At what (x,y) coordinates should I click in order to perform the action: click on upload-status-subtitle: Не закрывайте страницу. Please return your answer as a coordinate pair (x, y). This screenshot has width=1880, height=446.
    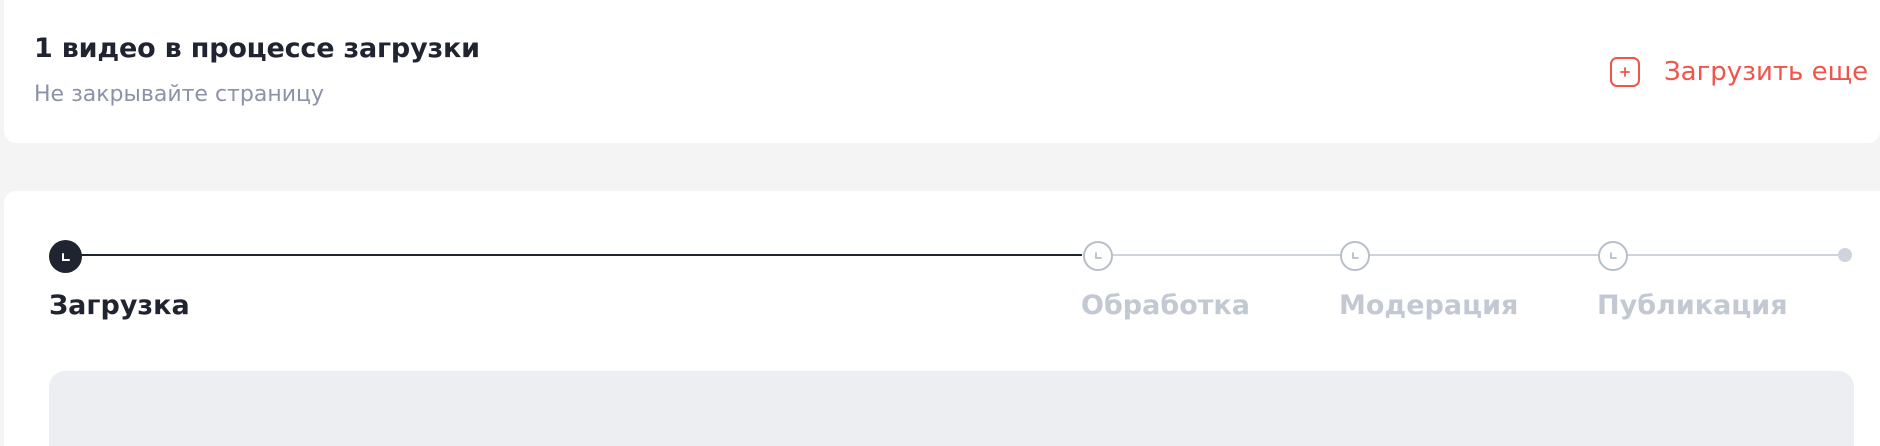
    Looking at the image, I should click on (179, 94).